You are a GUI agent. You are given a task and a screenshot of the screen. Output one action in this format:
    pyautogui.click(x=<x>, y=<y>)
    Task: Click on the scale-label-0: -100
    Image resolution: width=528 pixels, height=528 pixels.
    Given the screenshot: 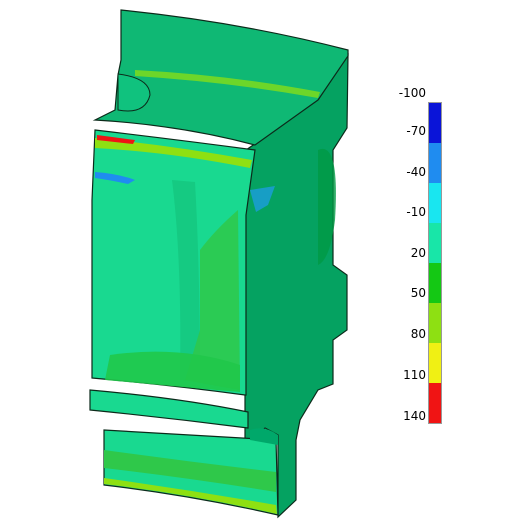 What is the action you would take?
    pyautogui.click(x=412, y=93)
    